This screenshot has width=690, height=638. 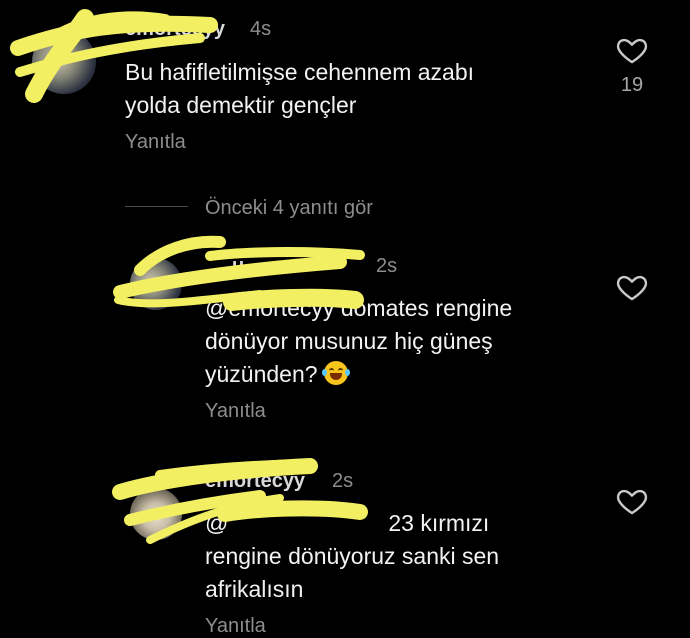 What do you see at coordinates (632, 85) in the screenshot?
I see `like-count: 19` at bounding box center [632, 85].